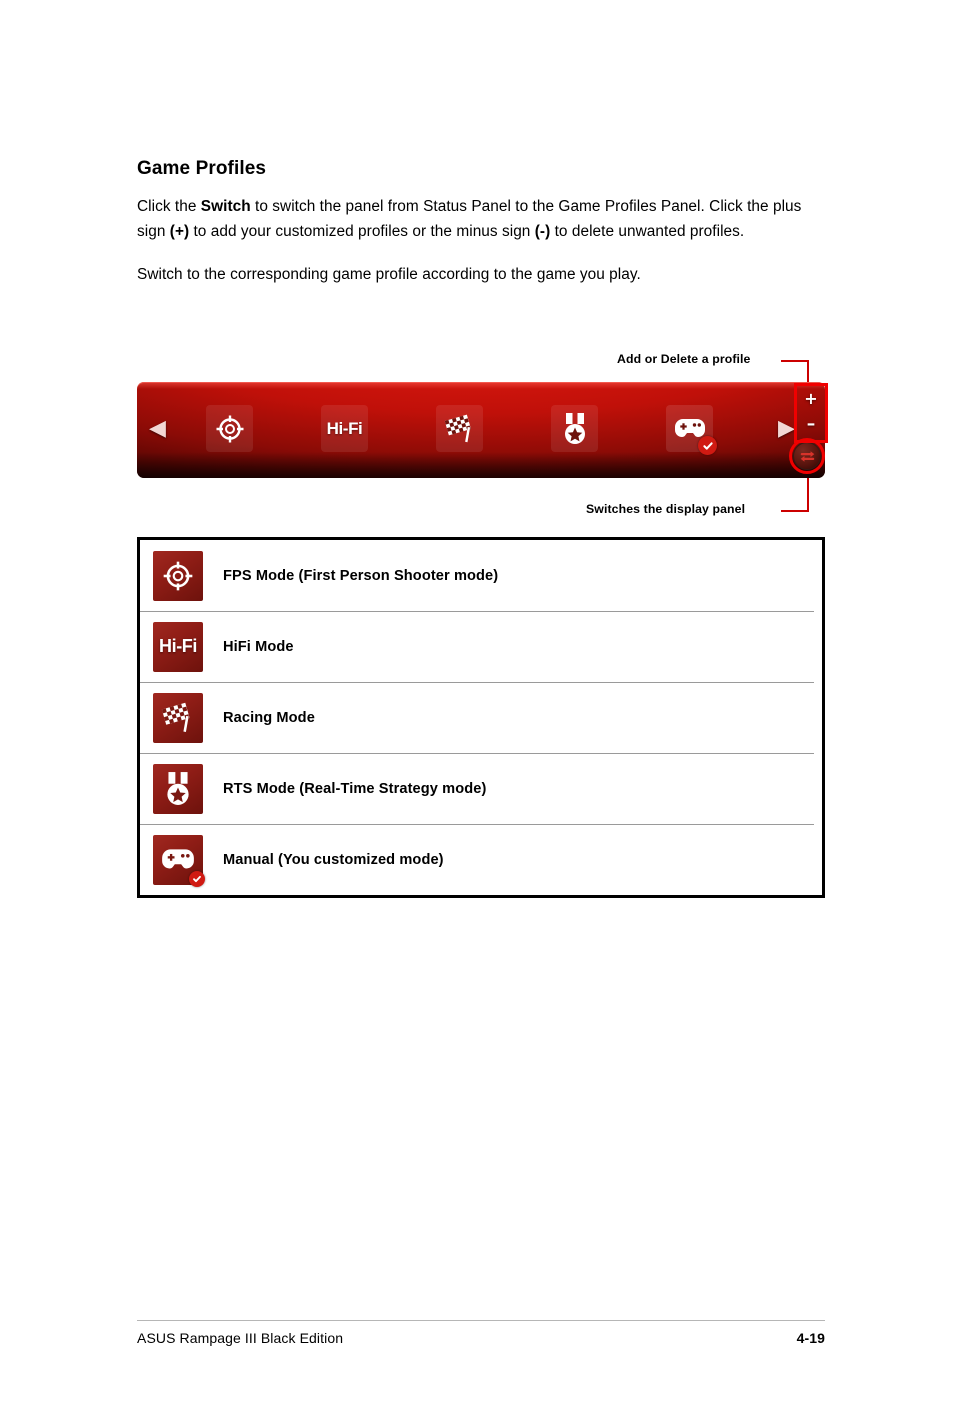  I want to click on scroll-right-arrow-icon: ▶, so click(786, 429).